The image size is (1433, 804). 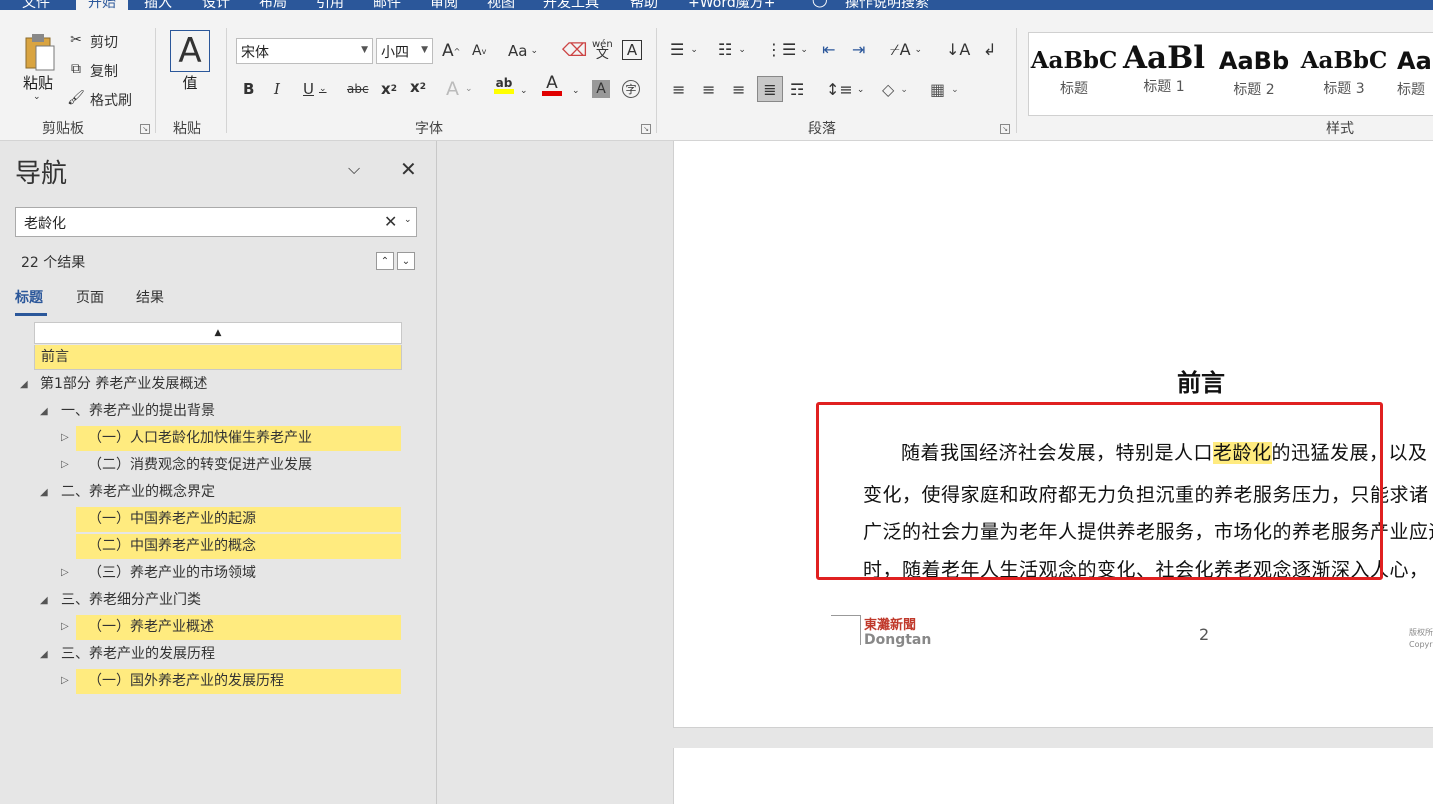 I want to click on close-icon: ✕, so click(x=408, y=169).